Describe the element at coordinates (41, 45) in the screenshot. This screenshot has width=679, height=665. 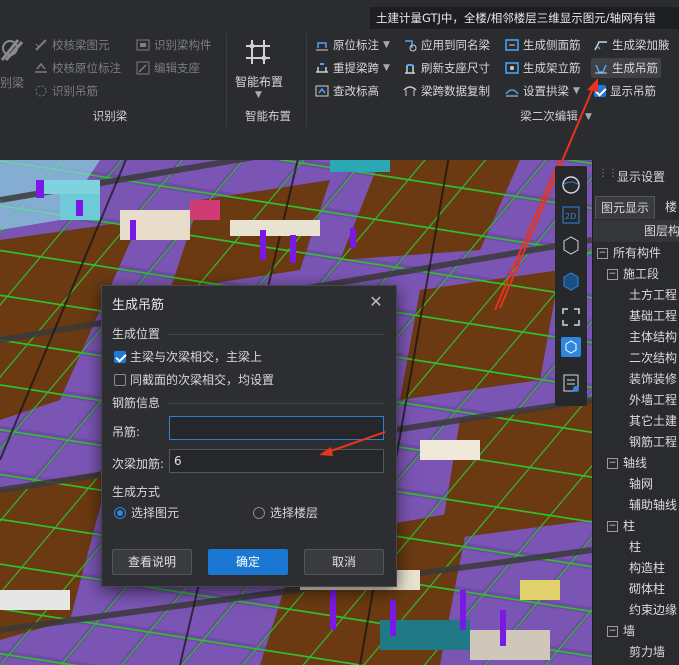
I see `check-beam-icon` at that location.